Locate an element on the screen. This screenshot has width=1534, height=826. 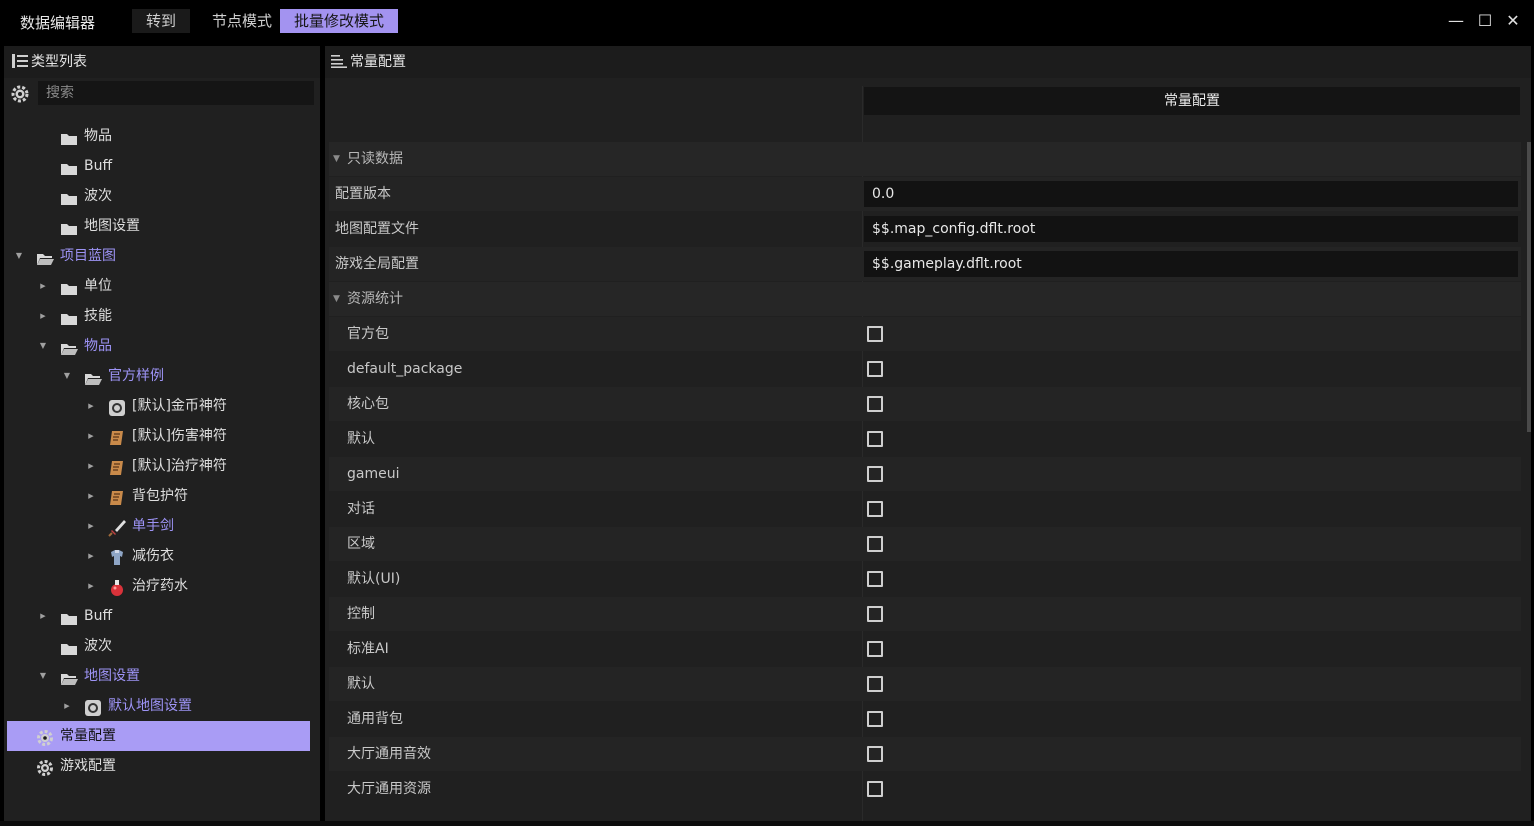
tree-node: ▶ 背包护符 is located at coordinates (162, 496).